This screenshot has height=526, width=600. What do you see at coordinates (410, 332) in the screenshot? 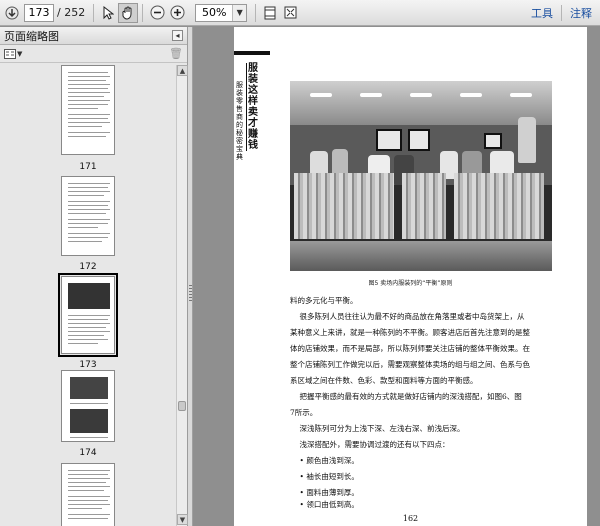
I see `body-line: 某种意义上来讲，就是一种陈列的不平衡。顾客进店后首先注意到的是整` at bounding box center [410, 332].